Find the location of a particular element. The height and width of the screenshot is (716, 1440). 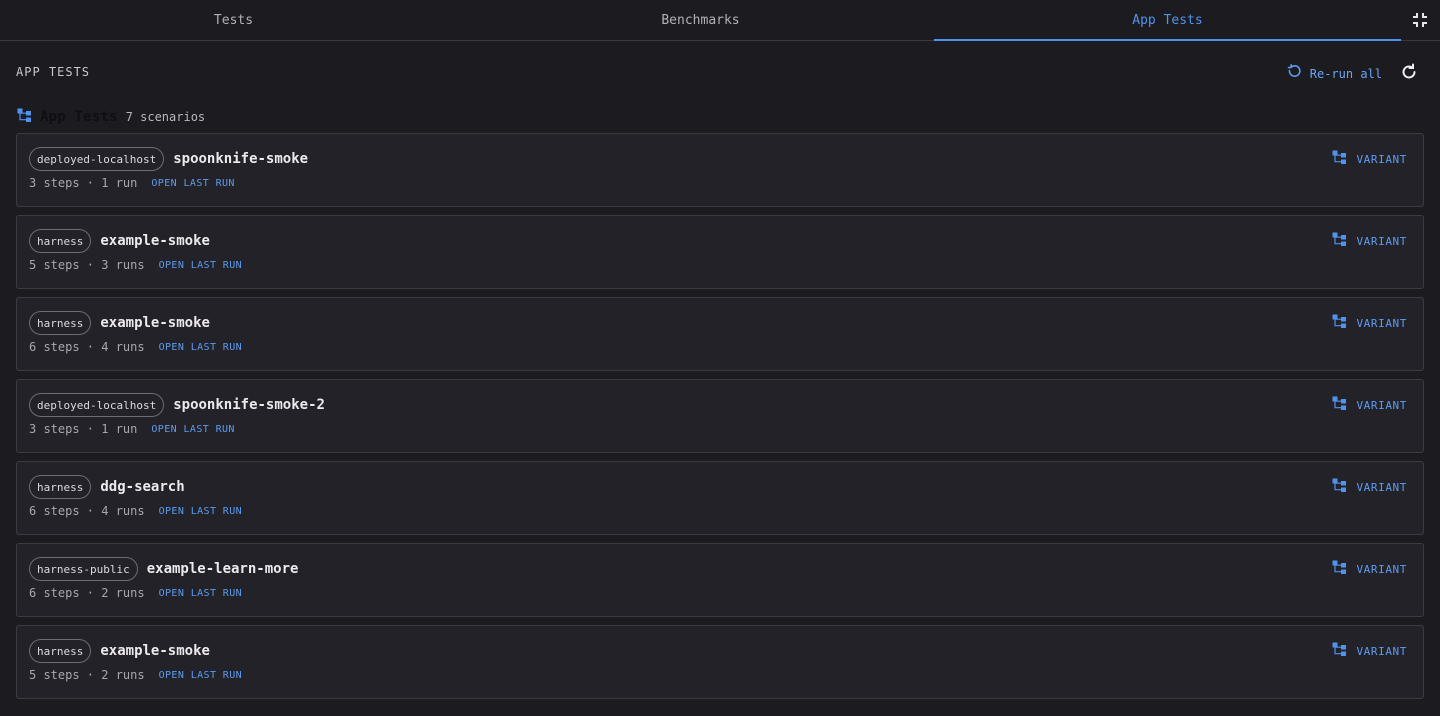

scenario-meta: 6 steps · 2 runs is located at coordinates (87, 593).